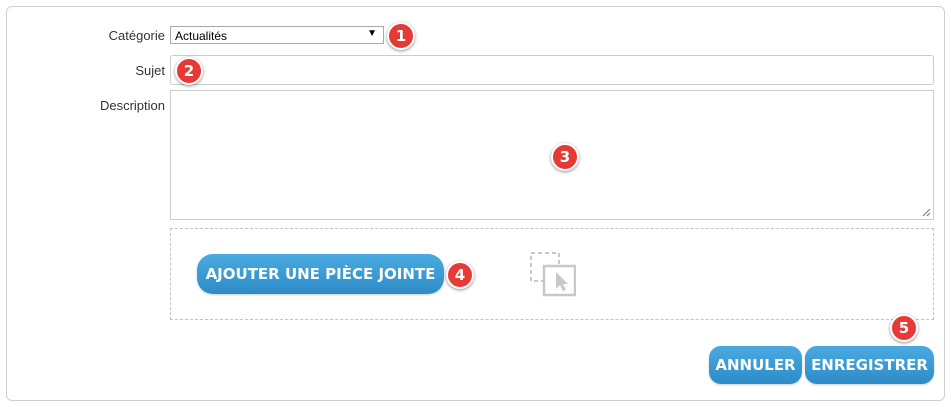  What do you see at coordinates (189, 71) in the screenshot?
I see `callout-badge-2: 2` at bounding box center [189, 71].